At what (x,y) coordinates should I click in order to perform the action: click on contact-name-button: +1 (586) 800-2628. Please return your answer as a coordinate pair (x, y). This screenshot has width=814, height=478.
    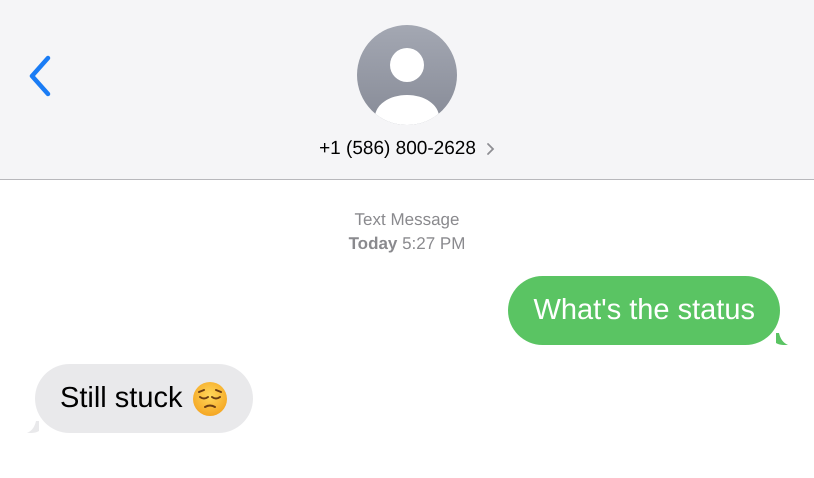
    Looking at the image, I should click on (407, 149).